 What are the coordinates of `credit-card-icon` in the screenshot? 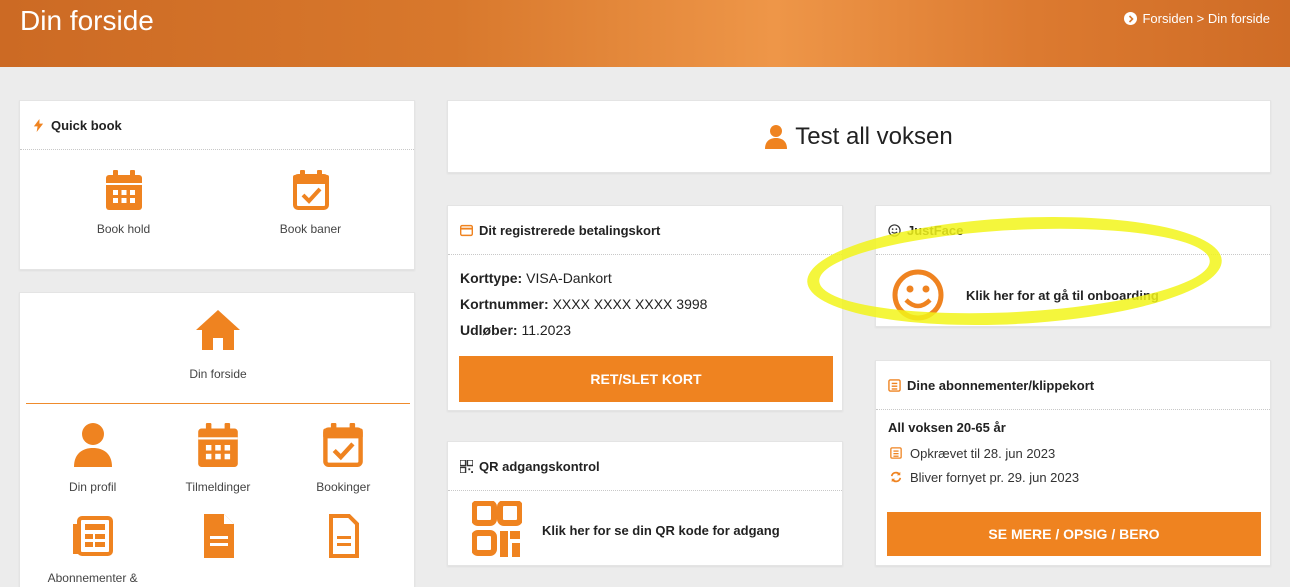 It's located at (466, 230).